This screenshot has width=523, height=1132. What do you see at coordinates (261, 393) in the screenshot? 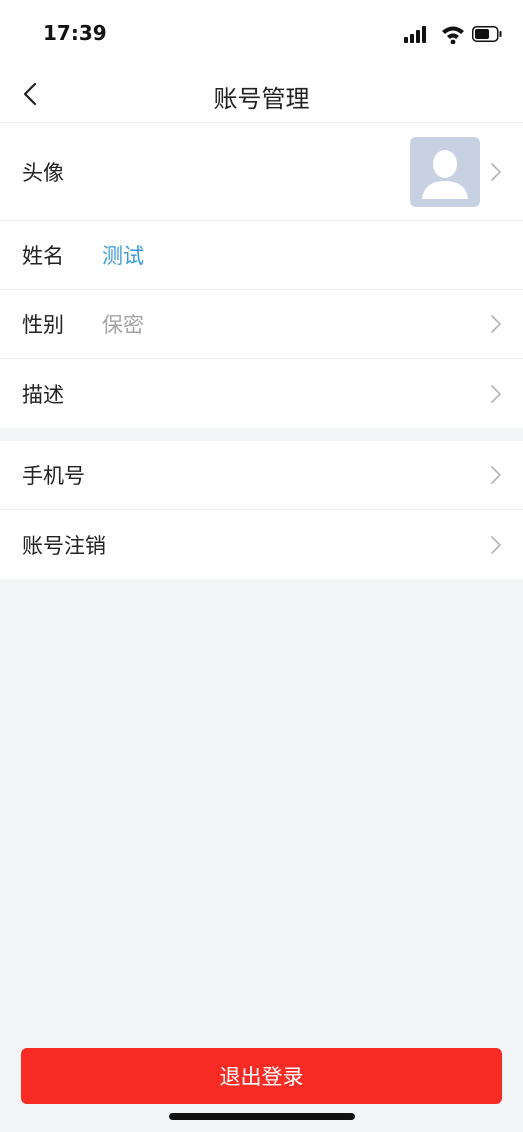
I see `settings-row-description: 描述` at bounding box center [261, 393].